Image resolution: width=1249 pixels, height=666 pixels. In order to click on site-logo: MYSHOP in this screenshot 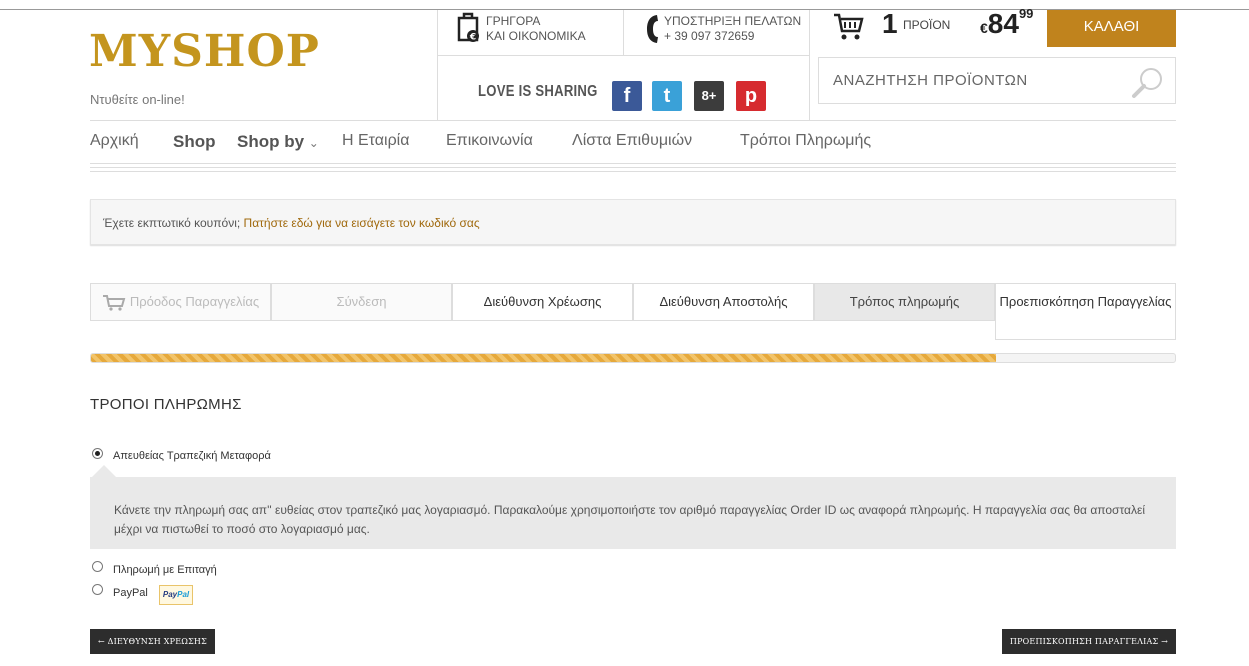, I will do `click(204, 52)`.